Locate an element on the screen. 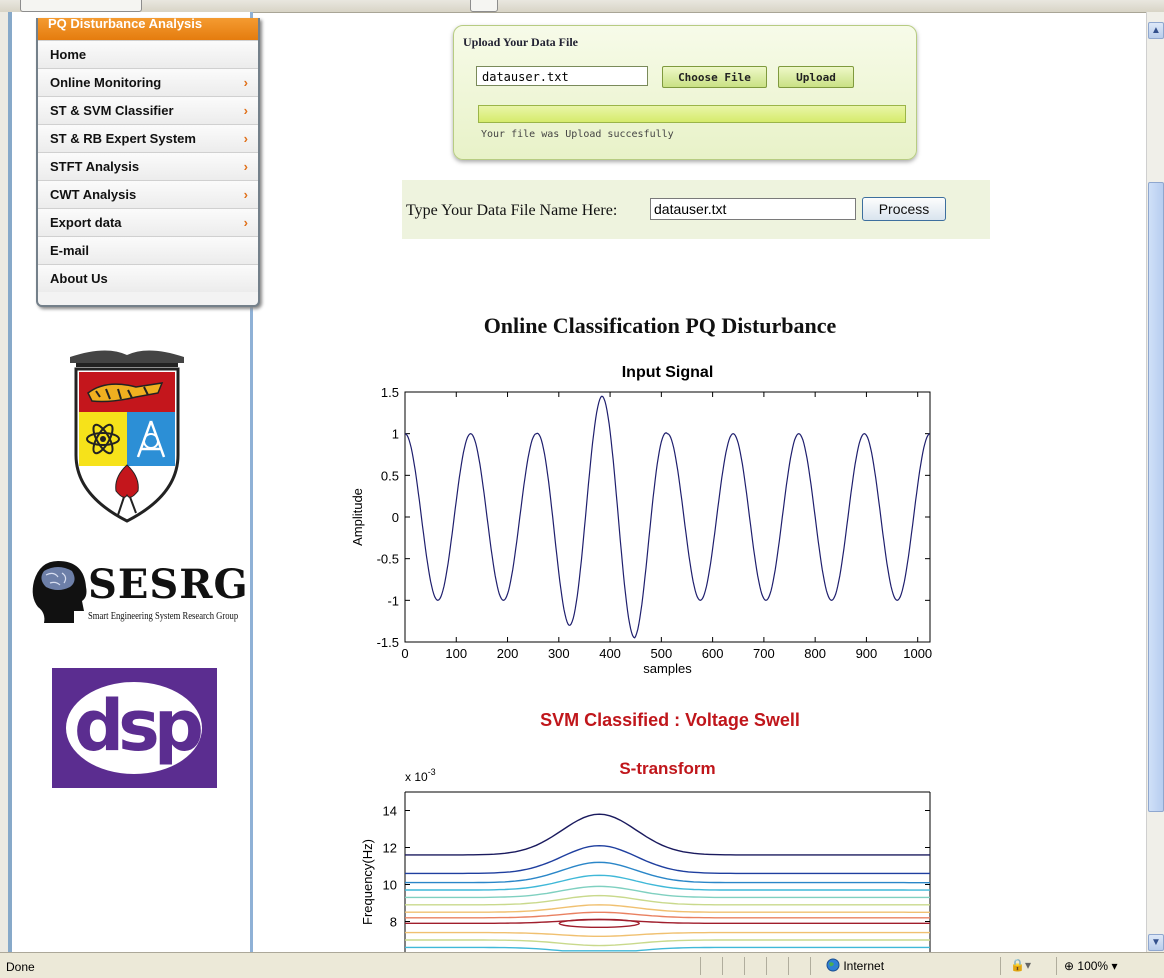 The image size is (1164, 978). s-transform-chart: S-transform x 10-3 8 10 12 14 Frequency(Hz) is located at coordinates (645, 855).